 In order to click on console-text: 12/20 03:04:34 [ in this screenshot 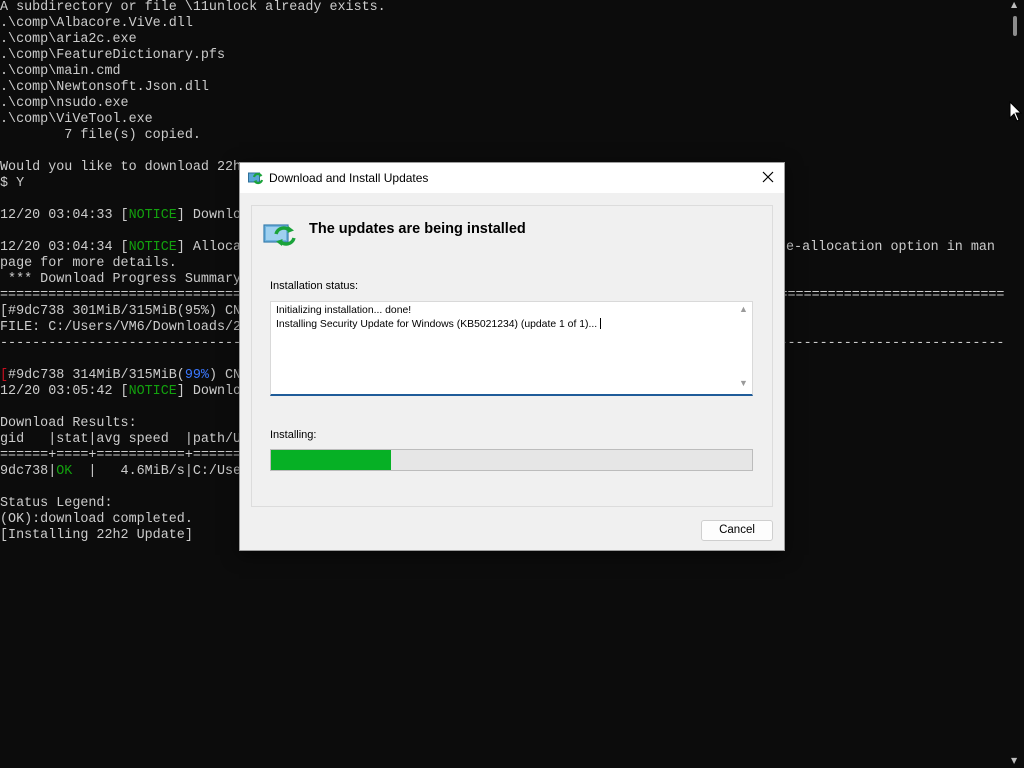, I will do `click(64, 247)`.